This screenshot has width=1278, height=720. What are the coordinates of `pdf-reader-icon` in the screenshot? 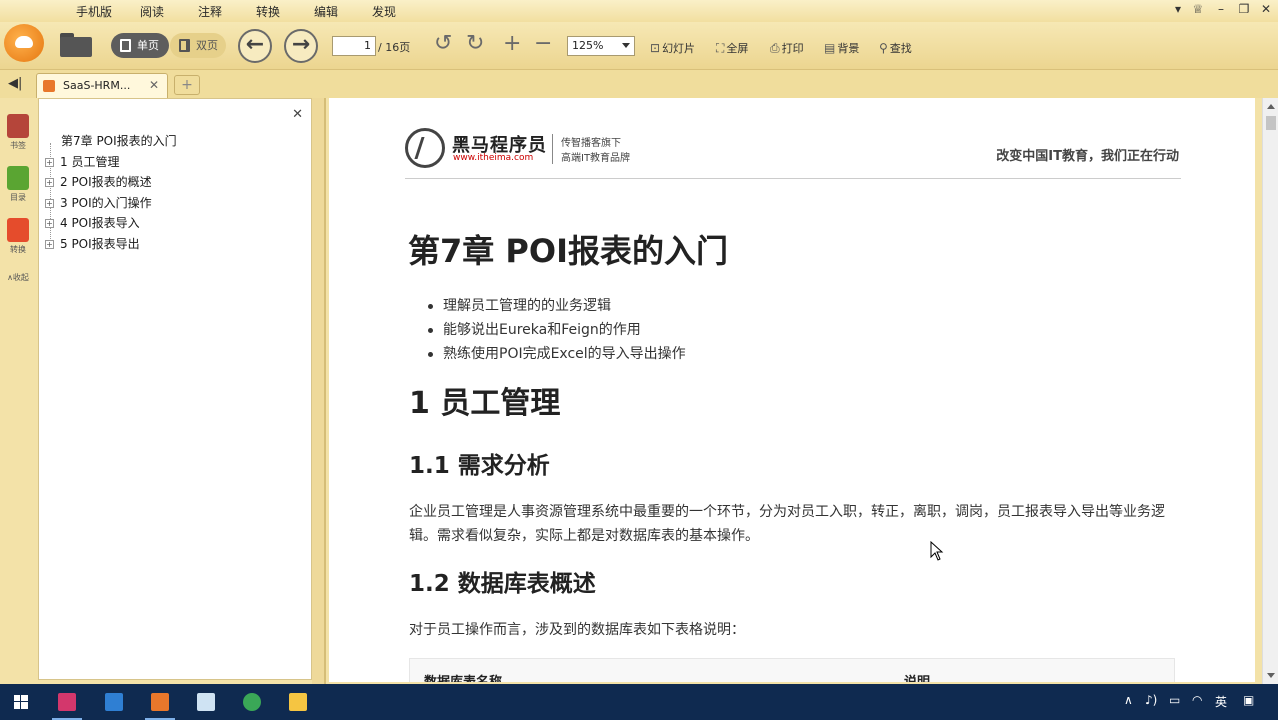 It's located at (160, 702).